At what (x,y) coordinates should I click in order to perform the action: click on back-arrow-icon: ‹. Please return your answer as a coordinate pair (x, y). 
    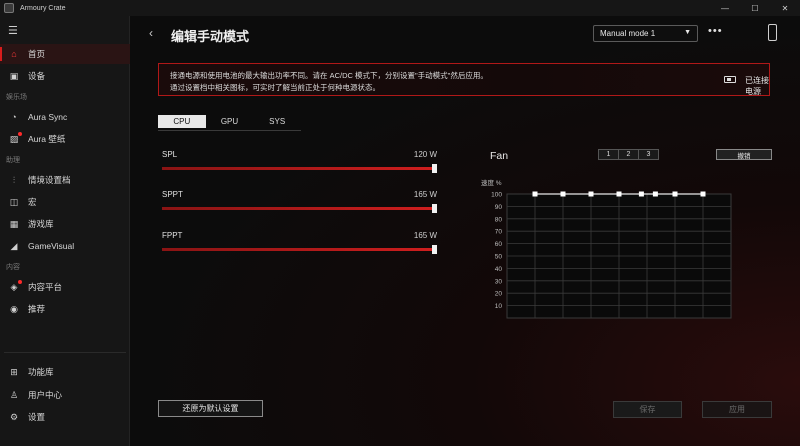
    Looking at the image, I should click on (151, 33).